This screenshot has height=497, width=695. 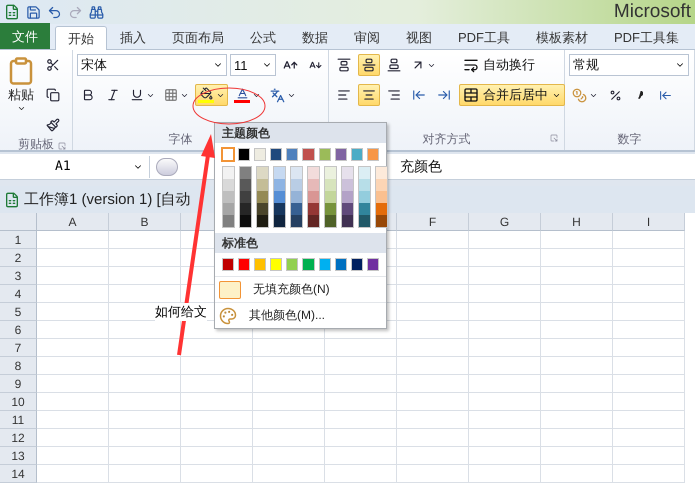 What do you see at coordinates (18, 402) in the screenshot?
I see `row-header: 10` at bounding box center [18, 402].